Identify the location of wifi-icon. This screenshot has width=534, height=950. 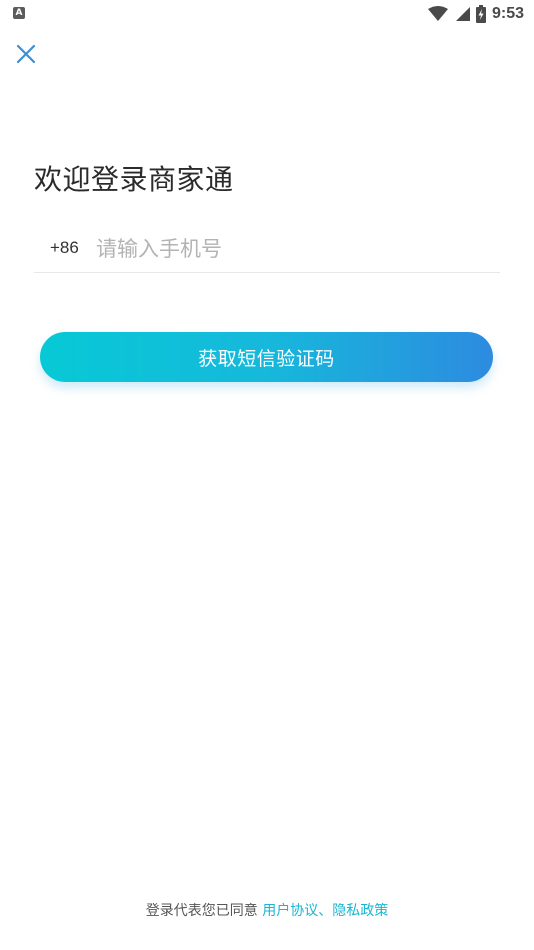
(437, 13).